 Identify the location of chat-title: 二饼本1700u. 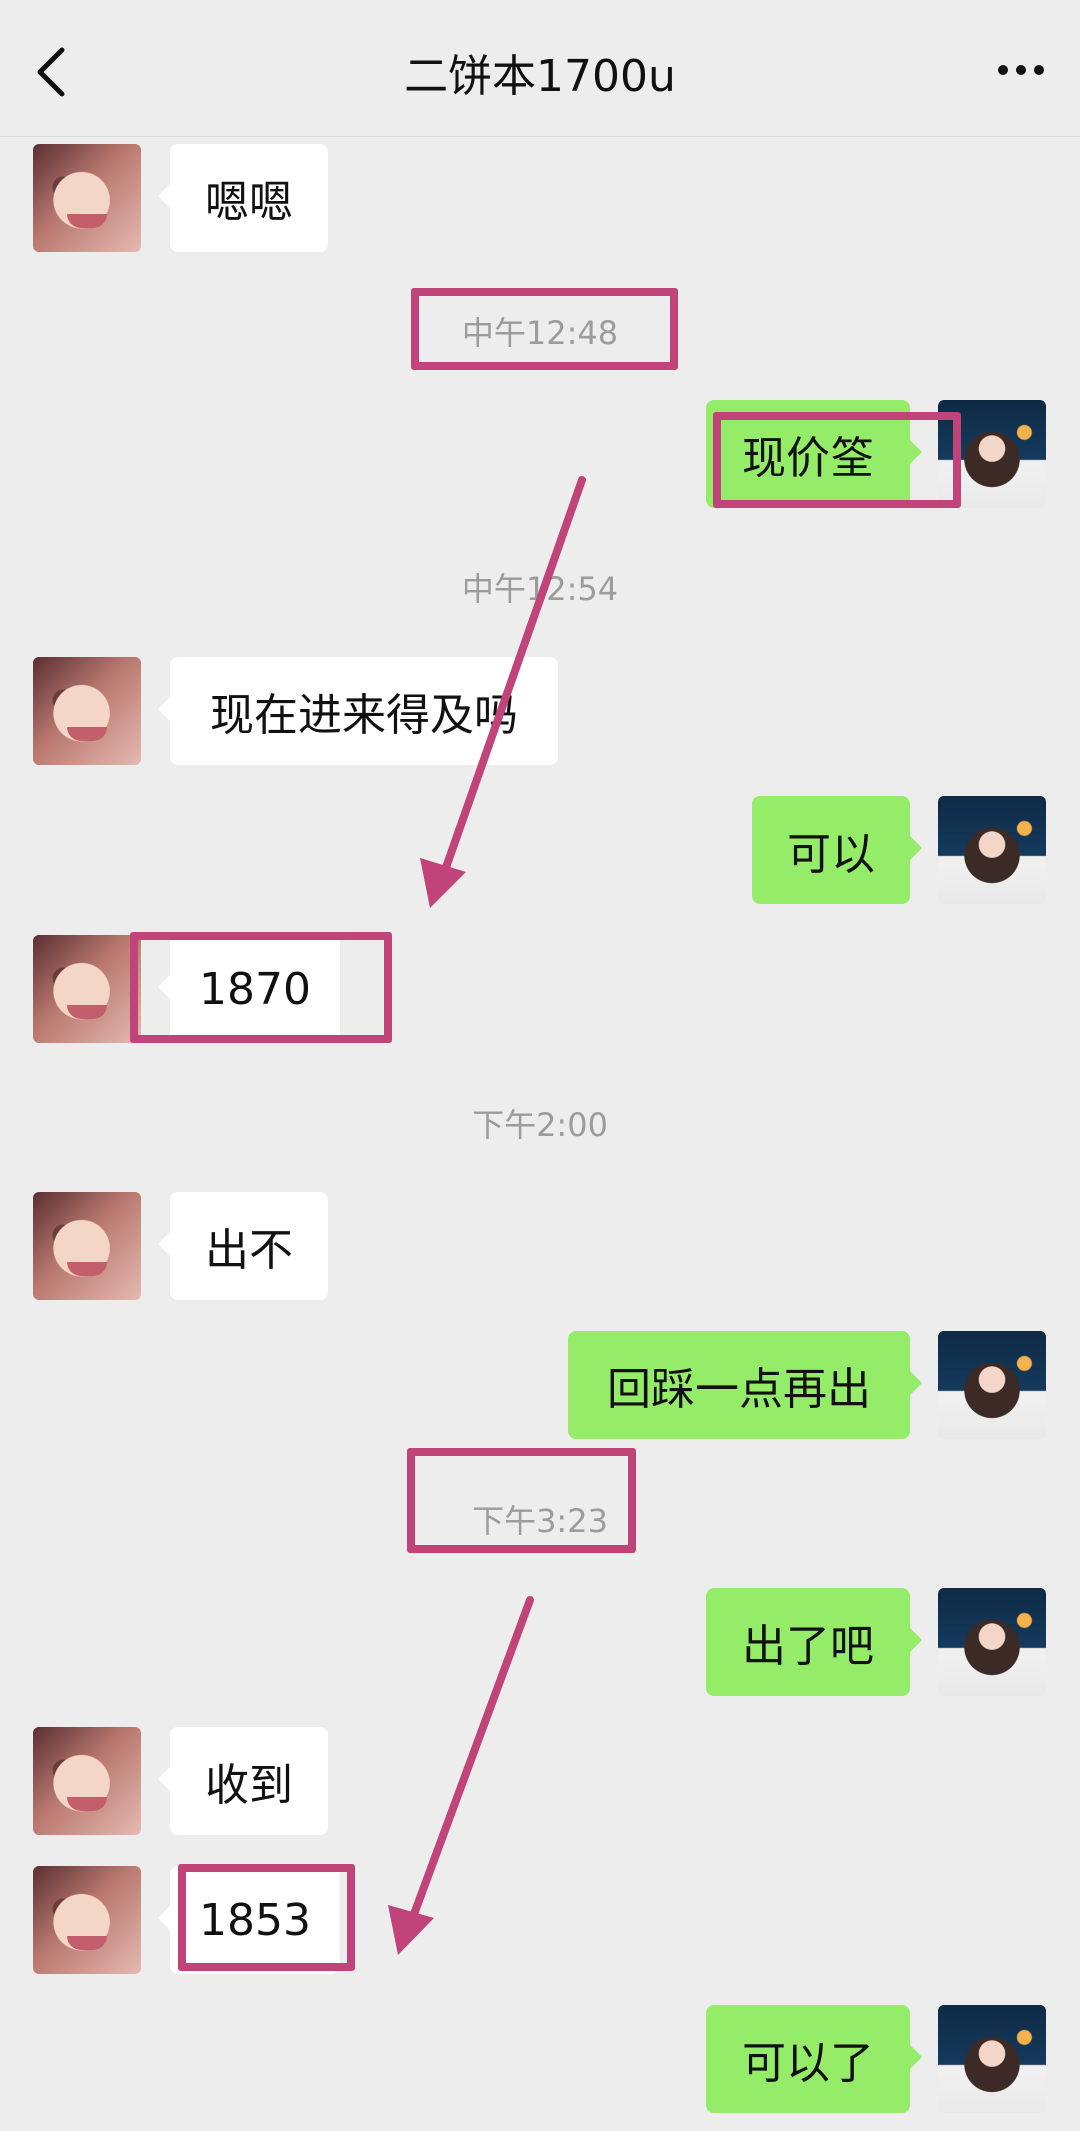
(540, 76).